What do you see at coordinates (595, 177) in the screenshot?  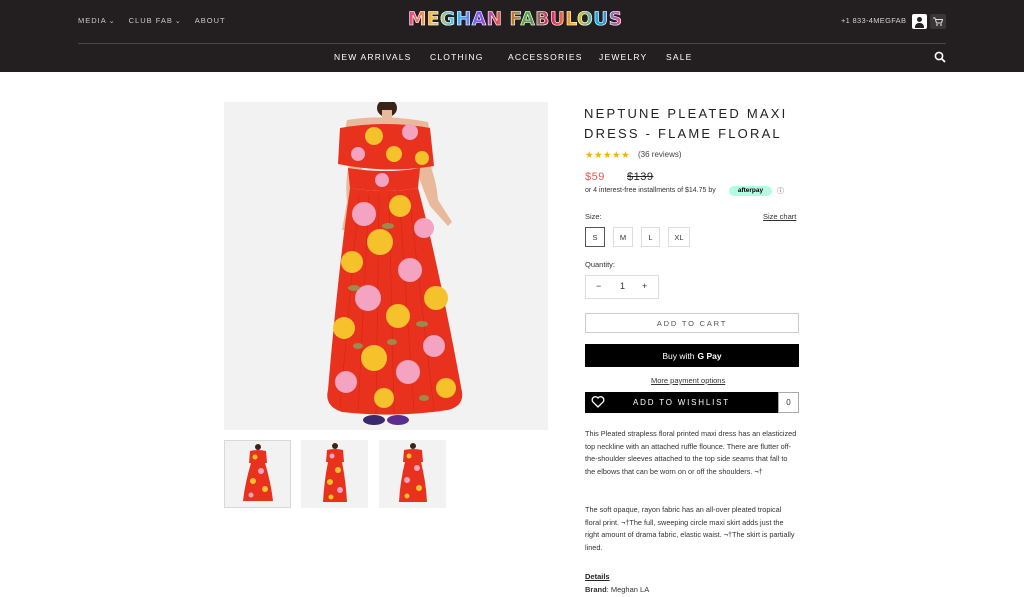 I see `sale-price: $59` at bounding box center [595, 177].